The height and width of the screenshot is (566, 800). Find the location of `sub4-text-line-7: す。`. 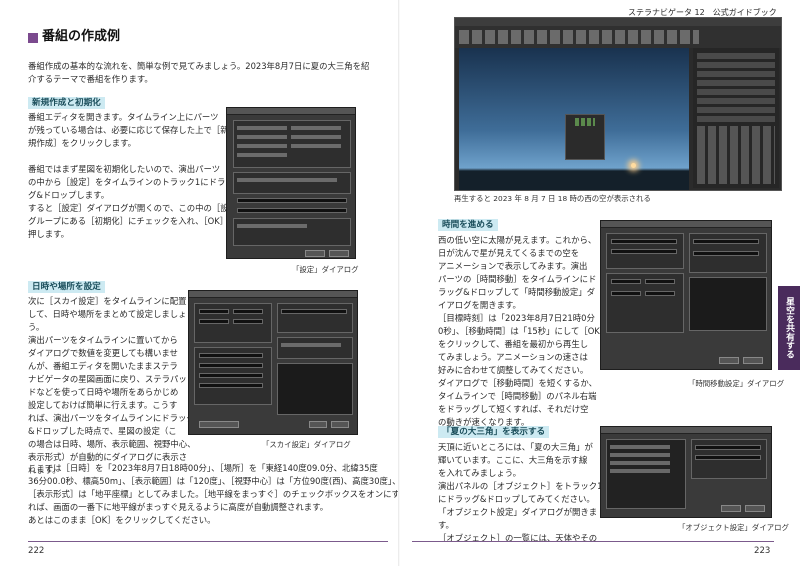

sub4-text-line-7: す。 is located at coordinates (446, 525).